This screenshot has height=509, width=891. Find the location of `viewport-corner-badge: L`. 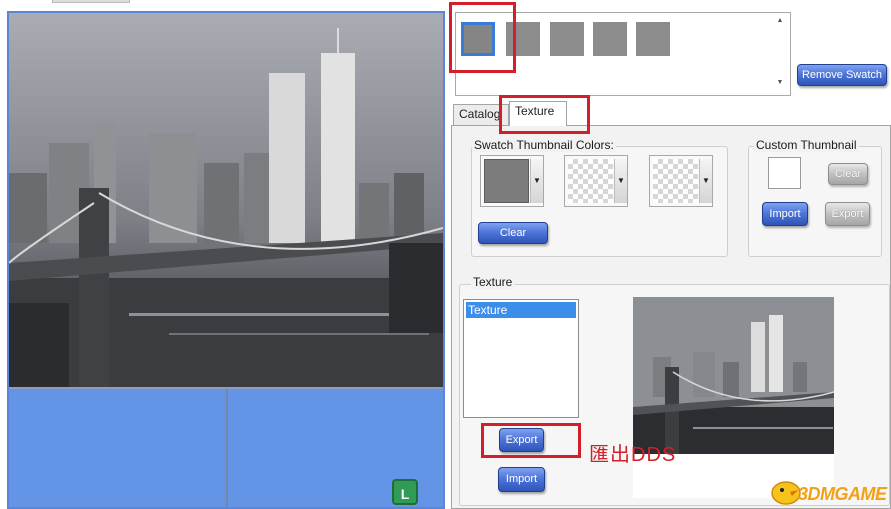

viewport-corner-badge: L is located at coordinates (405, 492).